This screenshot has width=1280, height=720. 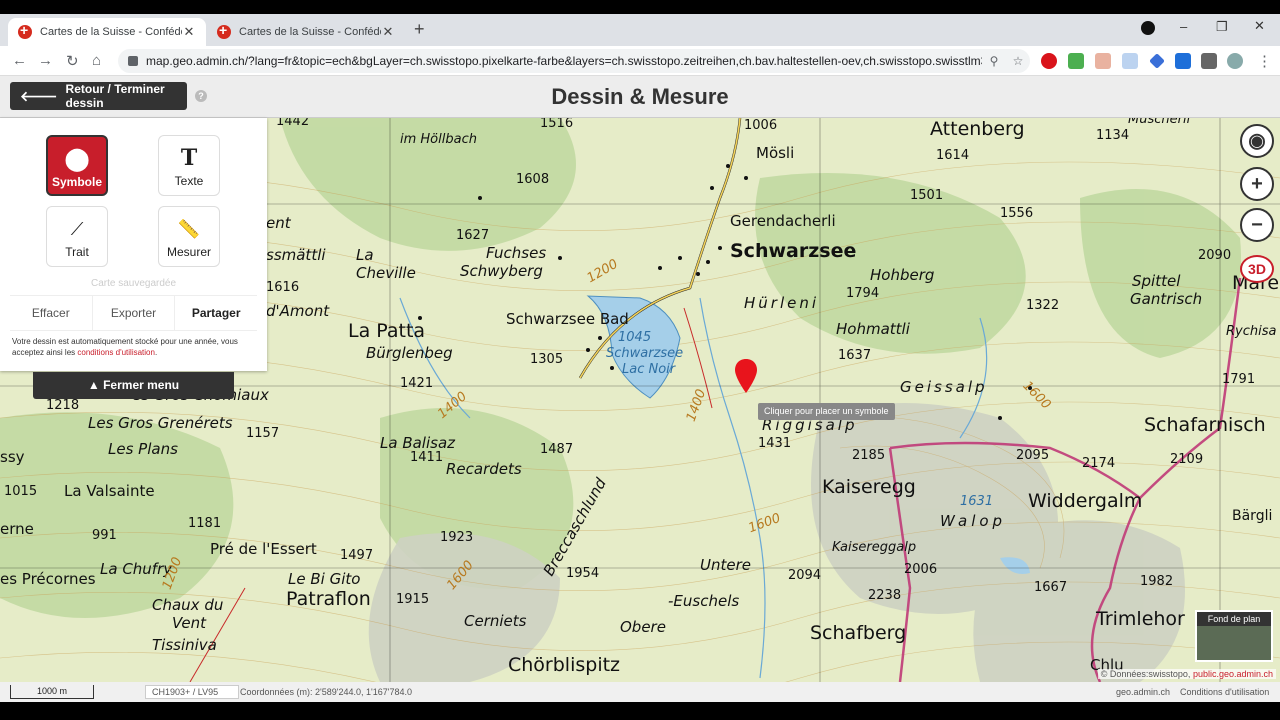 I want to click on arrow-left-icon: 🡐, so click(x=39, y=95).